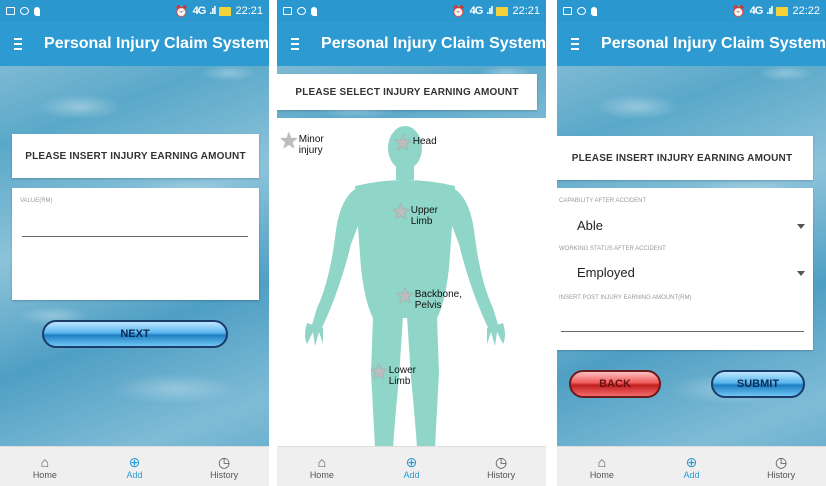  What do you see at coordinates (590, 225) in the screenshot?
I see `capability-select: Able` at bounding box center [590, 225].